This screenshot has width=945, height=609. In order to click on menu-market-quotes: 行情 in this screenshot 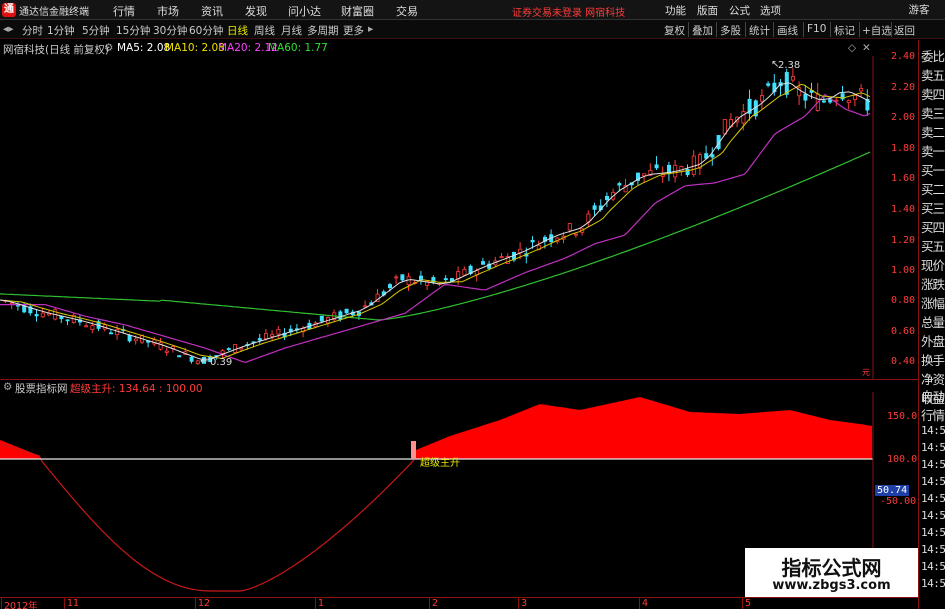, I will do `click(124, 11)`.